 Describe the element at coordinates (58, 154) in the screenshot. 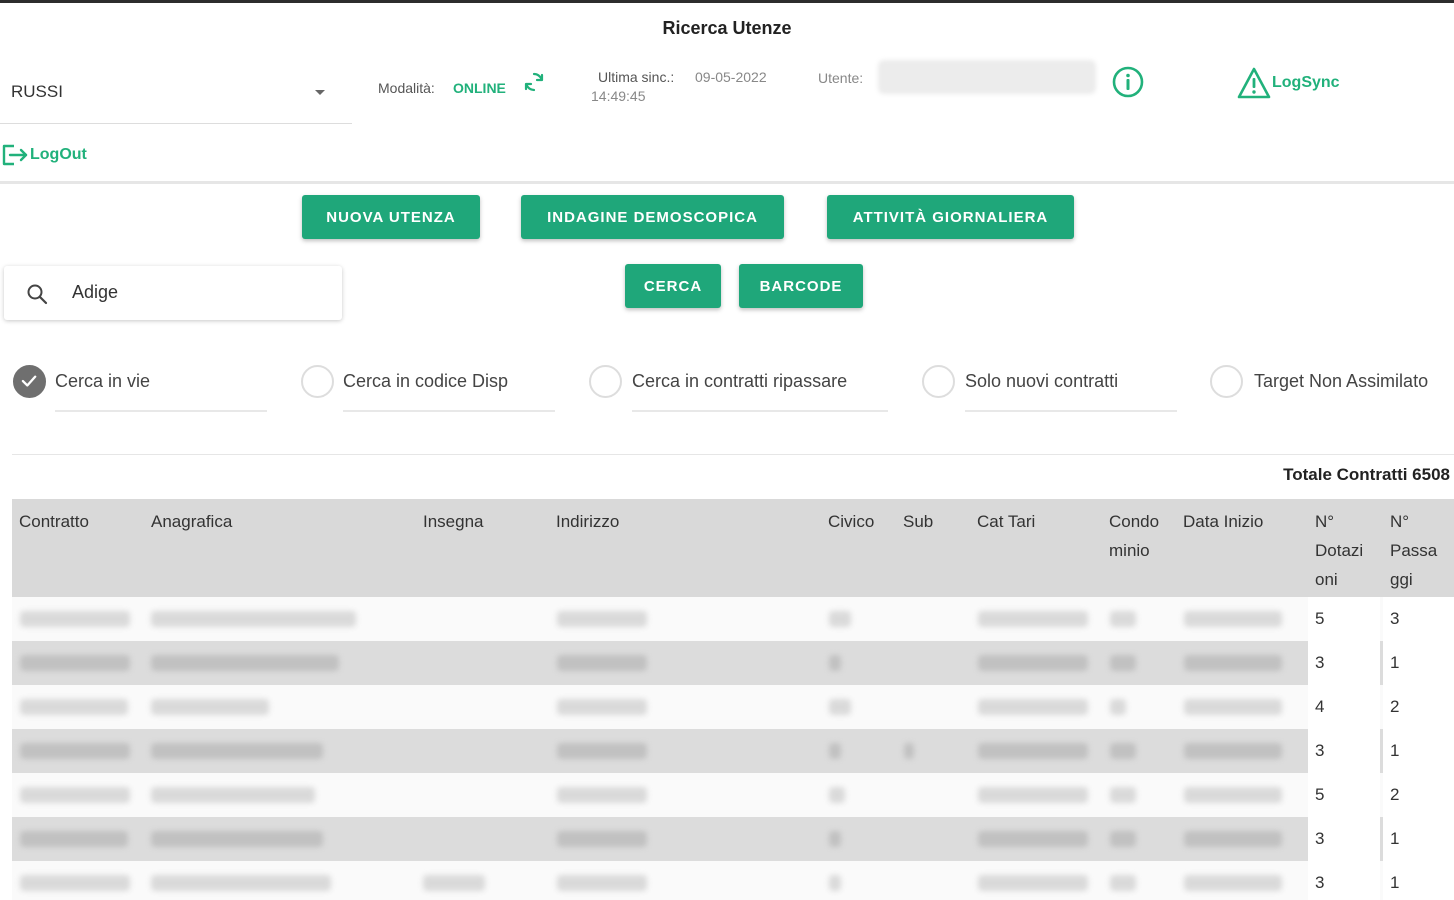

I see `logout-label: LogOut` at that location.